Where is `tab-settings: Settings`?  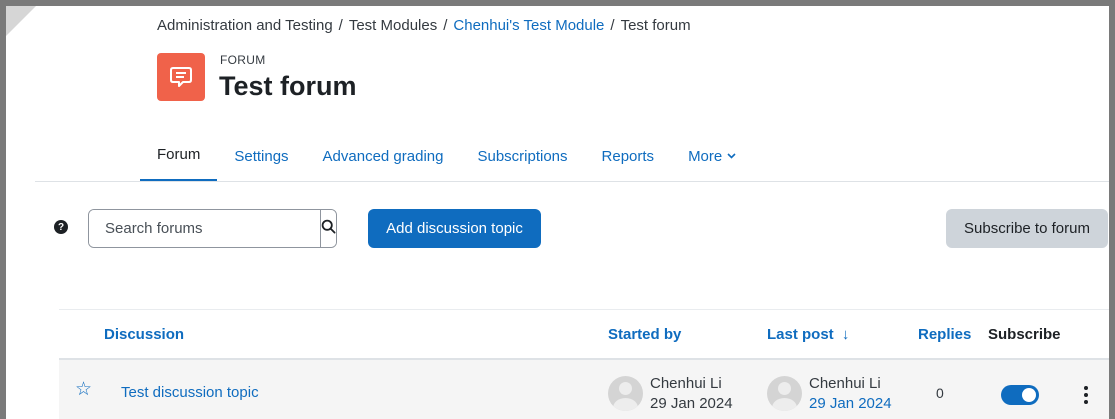 tab-settings: Settings is located at coordinates (261, 156).